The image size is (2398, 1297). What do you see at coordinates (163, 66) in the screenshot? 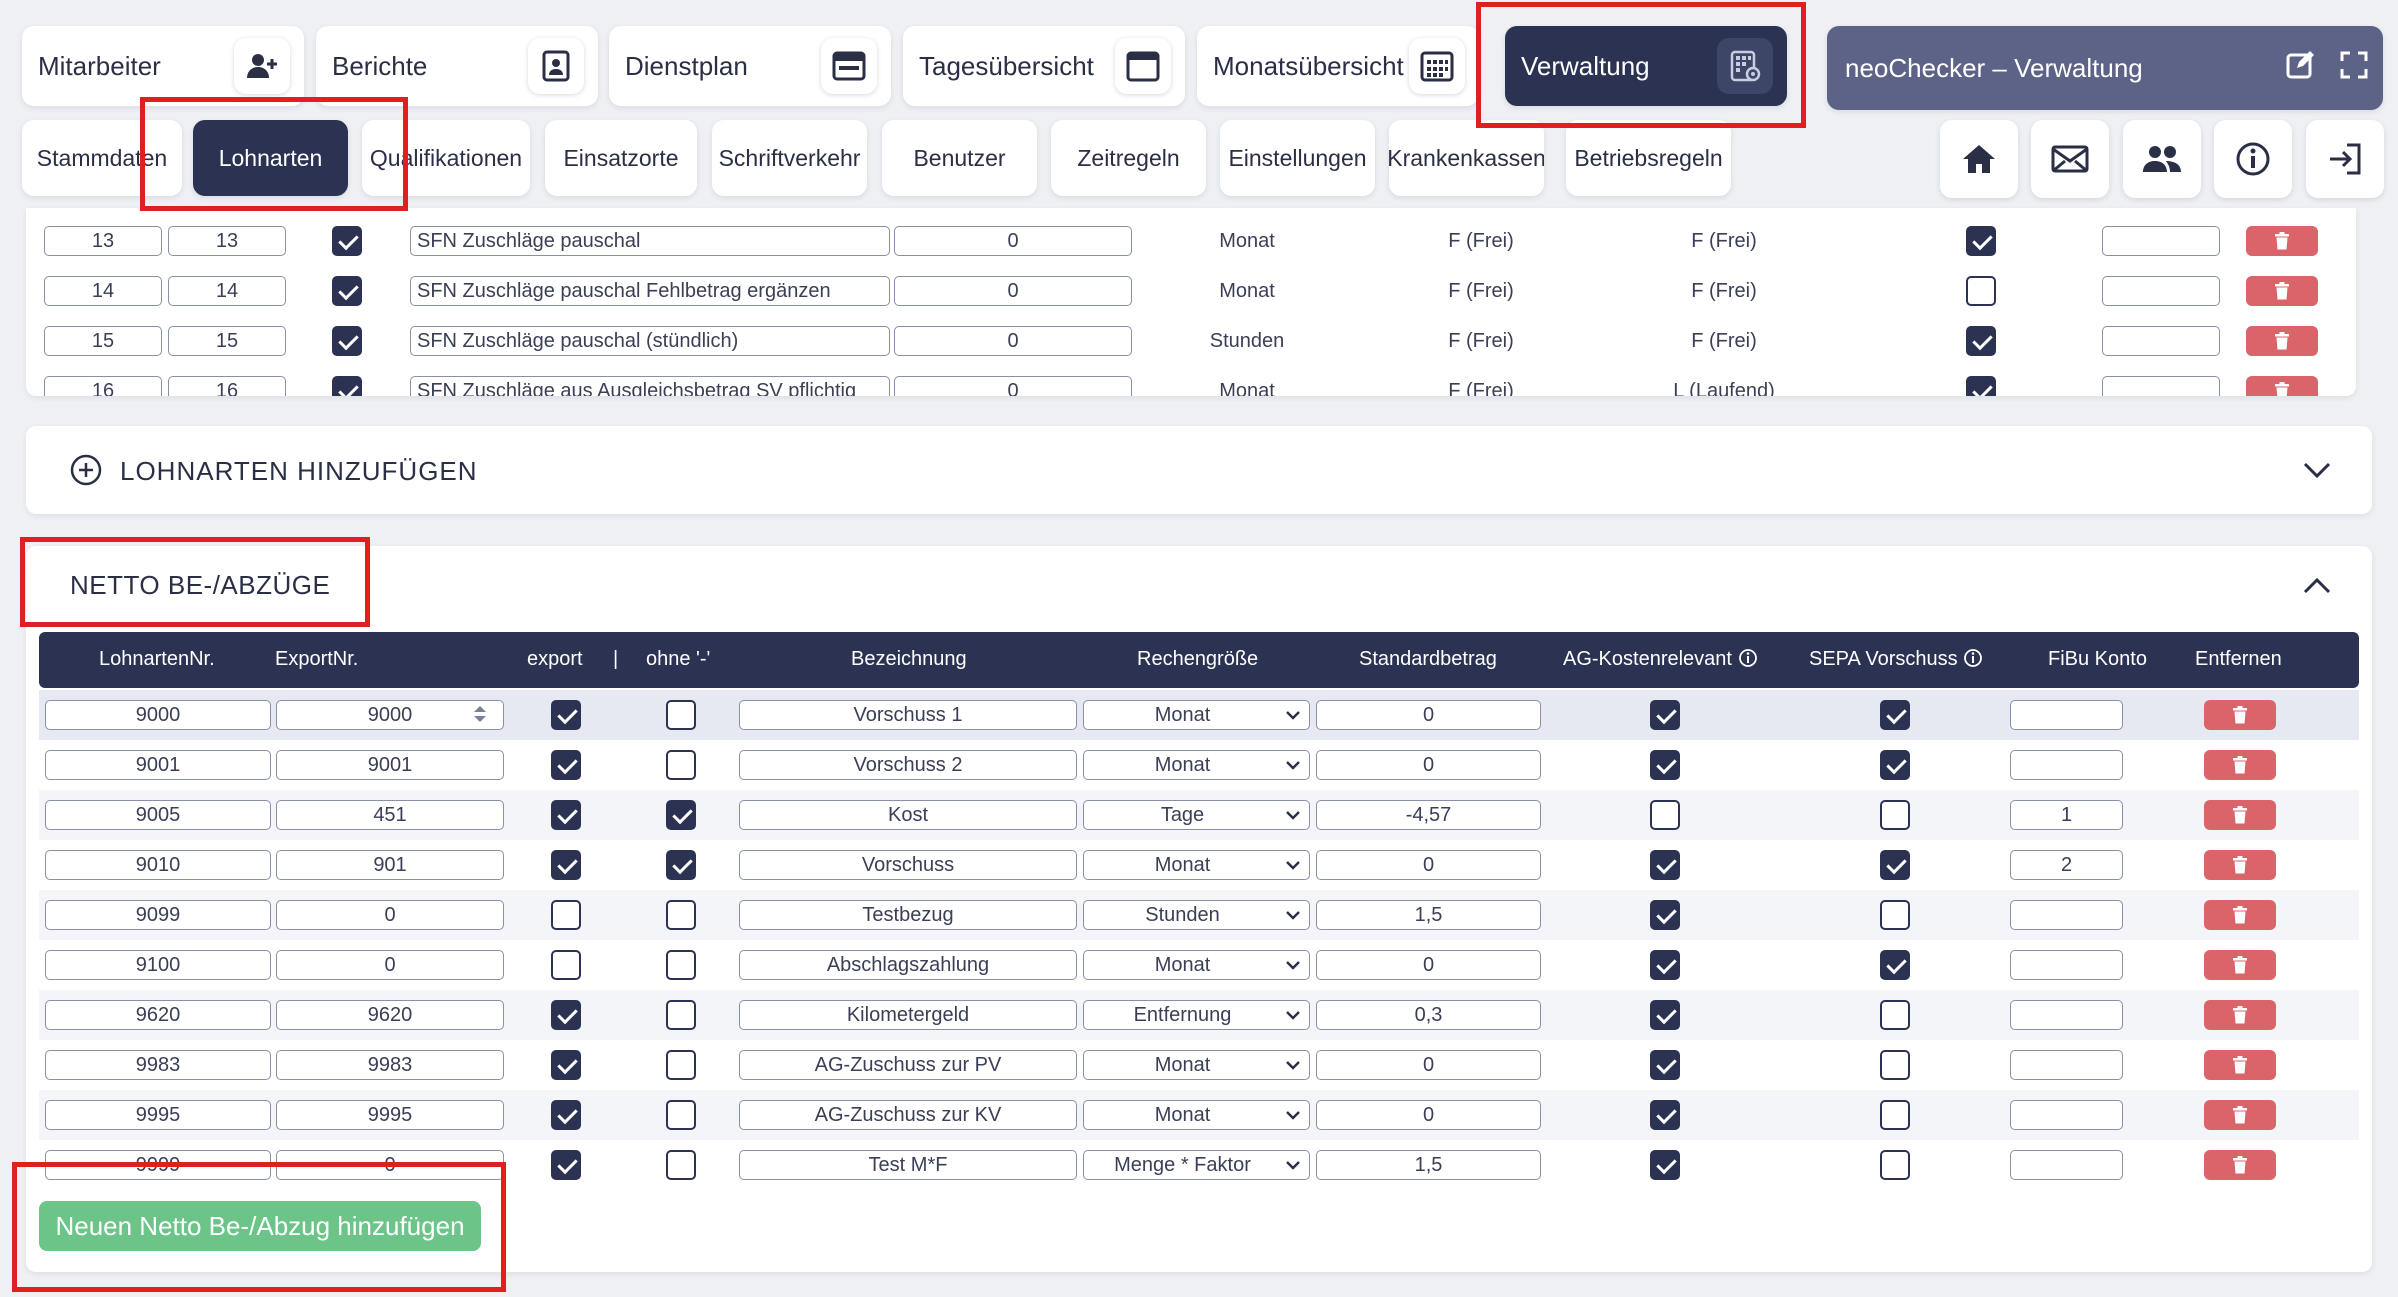
I see `tab-mitarbeiter: Mitarbeiter` at bounding box center [163, 66].